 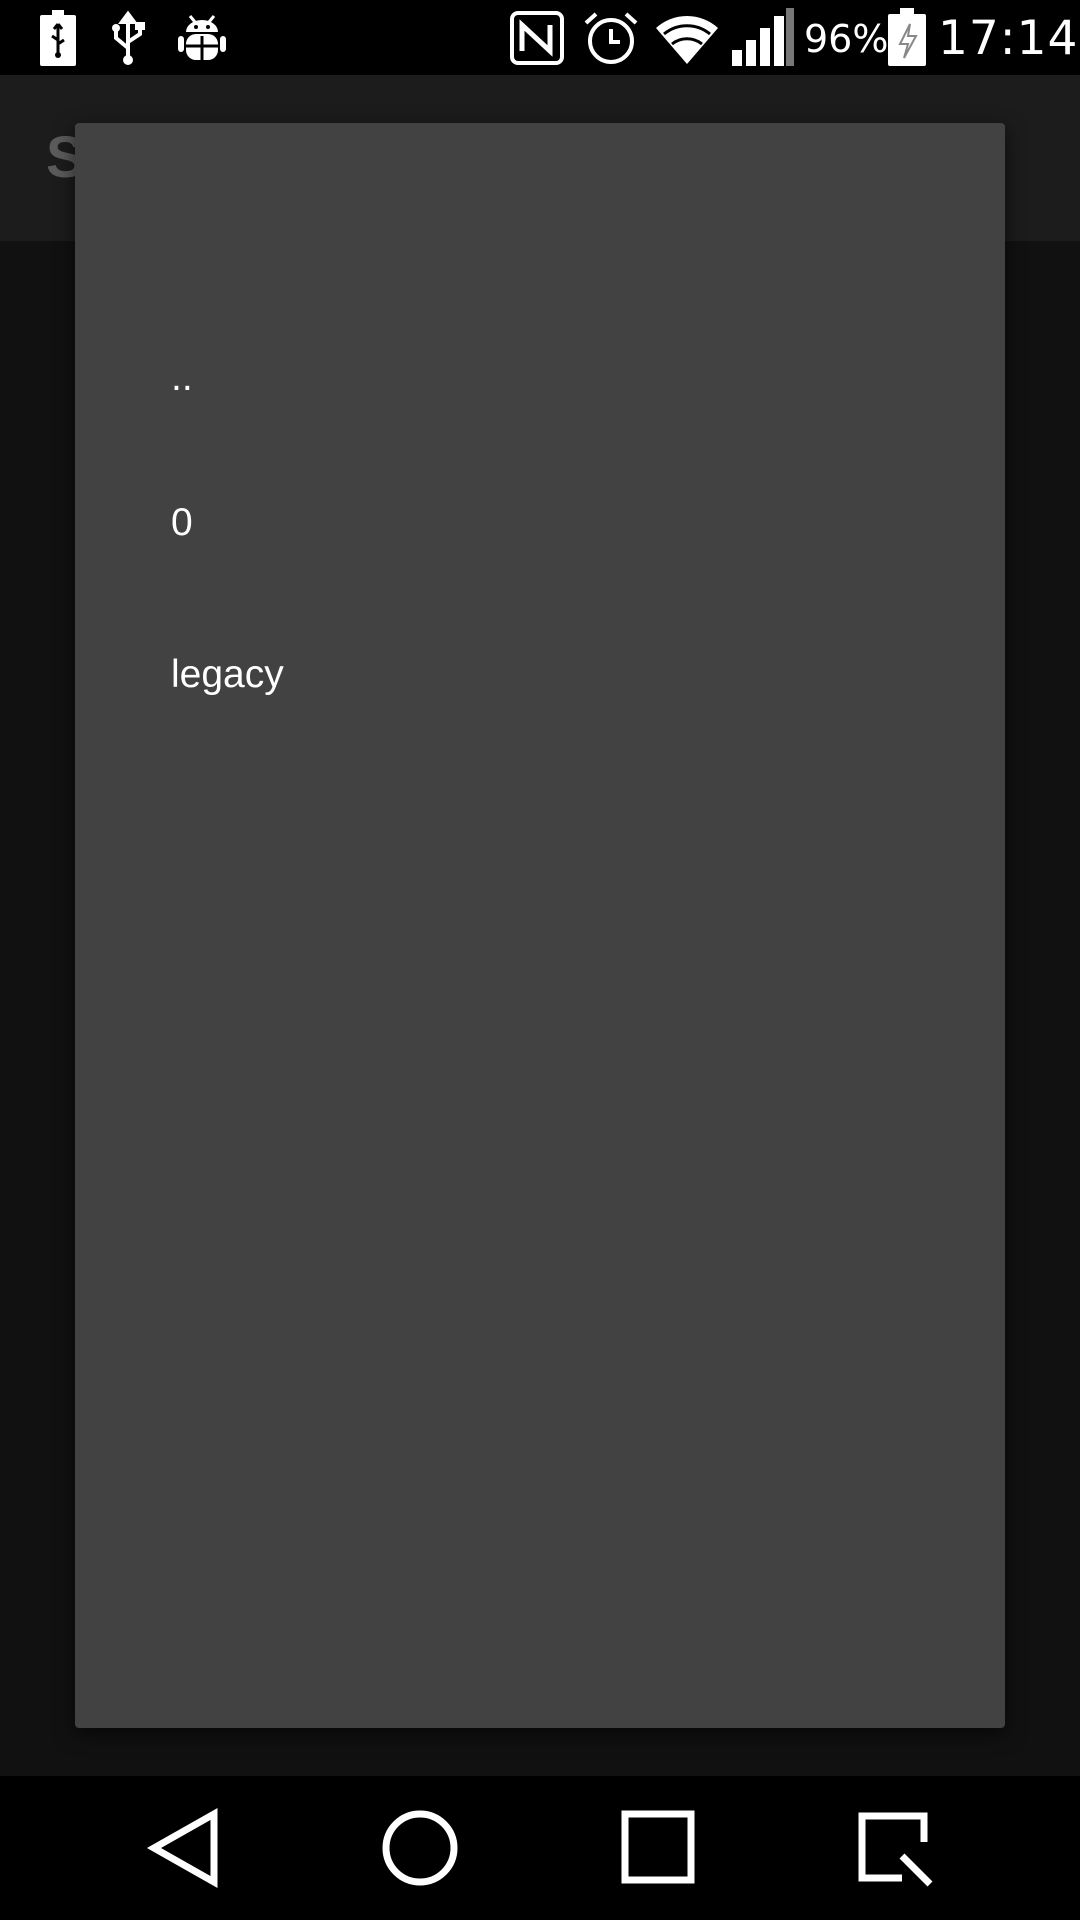 I want to click on recents-button, so click(x=659, y=1848).